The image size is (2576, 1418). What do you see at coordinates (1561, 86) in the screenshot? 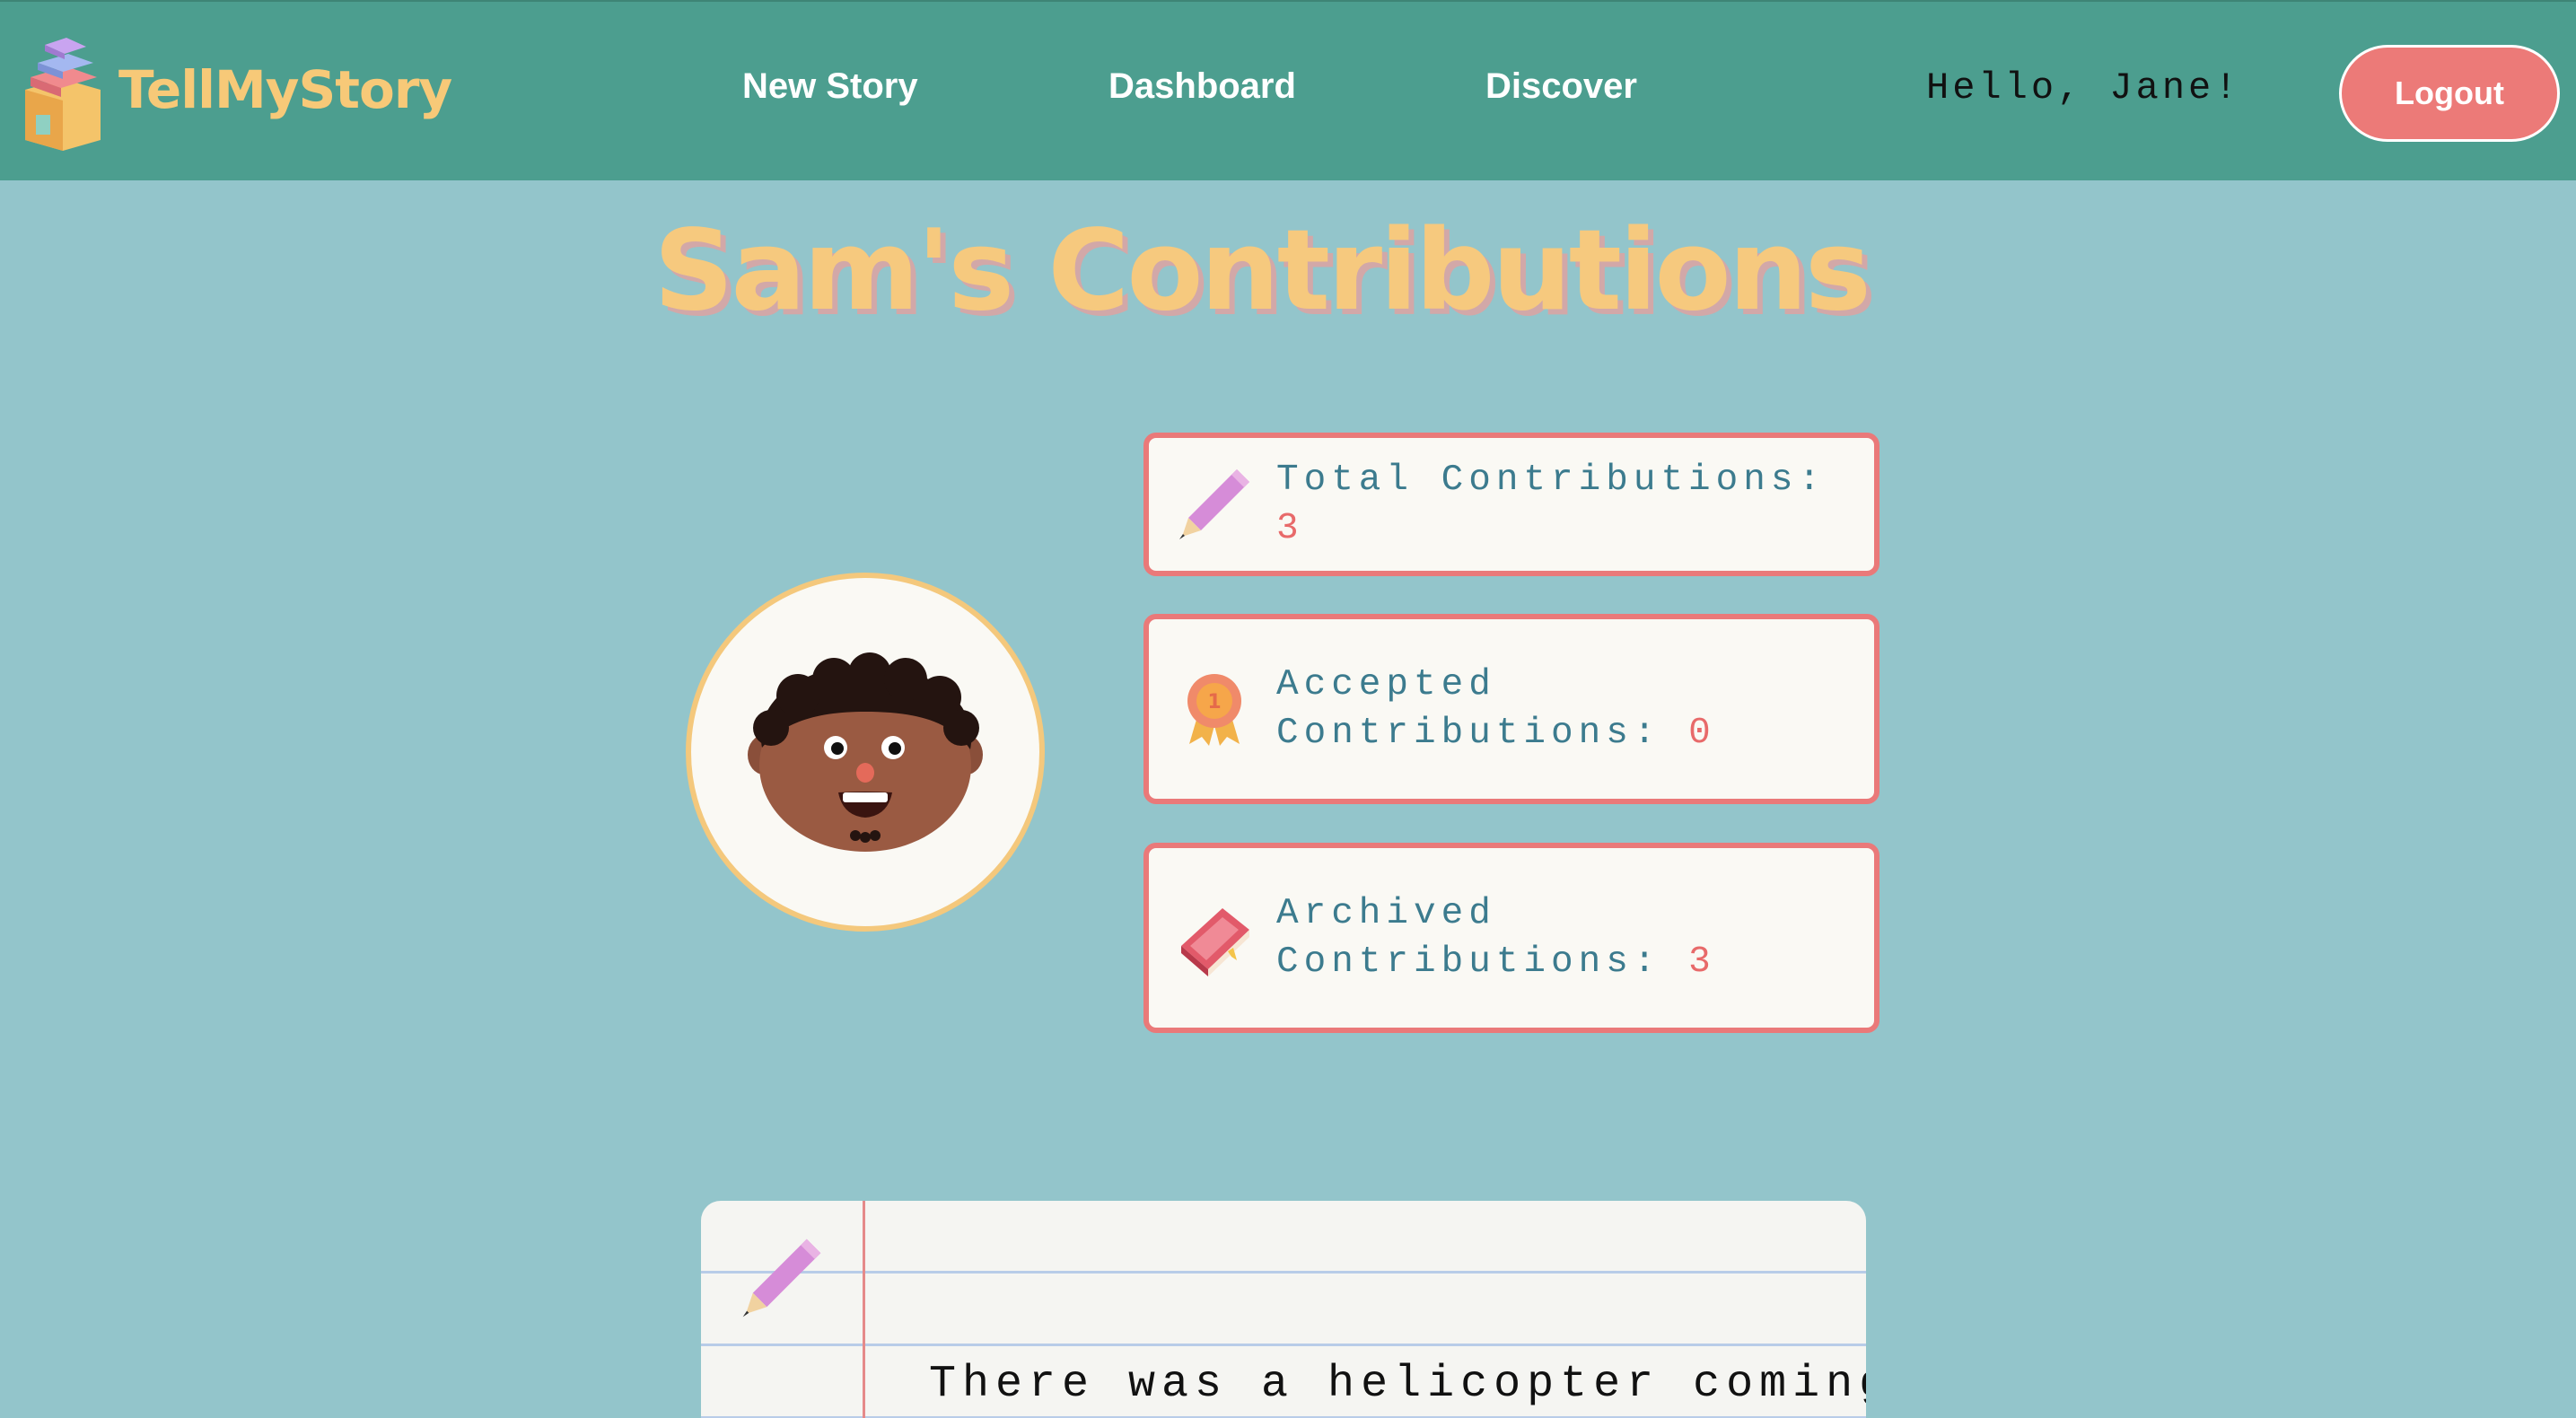
I see `nav-discover: Discover` at bounding box center [1561, 86].